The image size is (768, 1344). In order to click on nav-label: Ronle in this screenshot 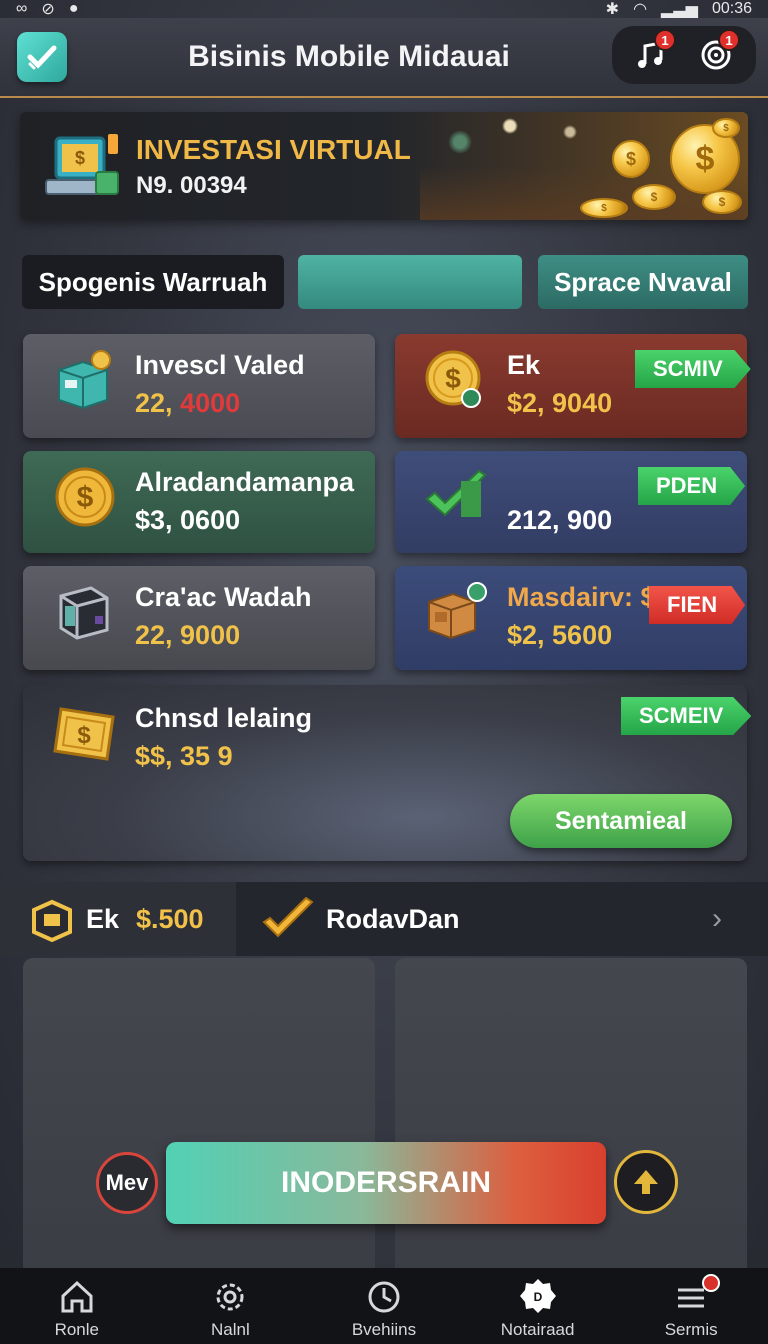, I will do `click(76, 1329)`.